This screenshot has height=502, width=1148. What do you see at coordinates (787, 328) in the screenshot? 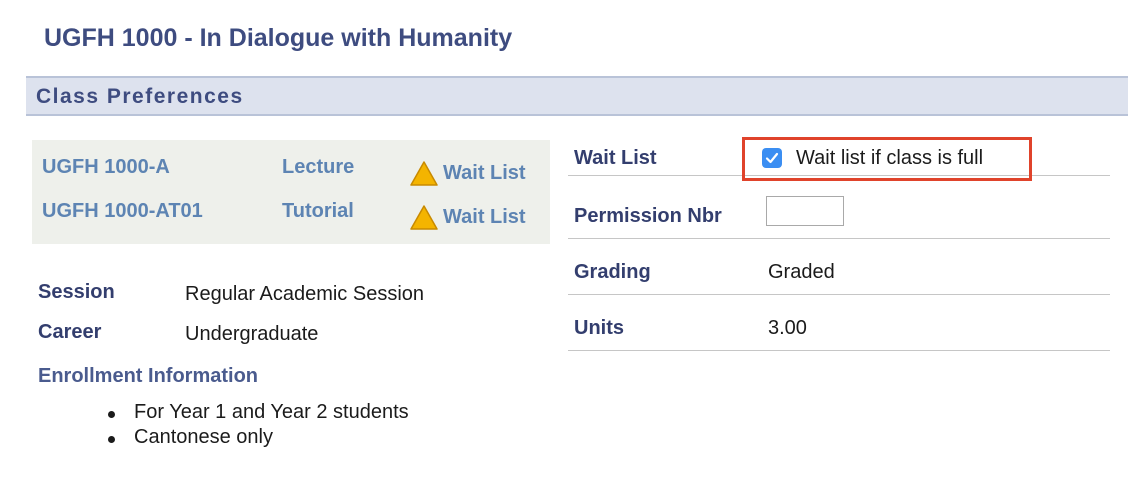
I see `units-value: 3.00` at bounding box center [787, 328].